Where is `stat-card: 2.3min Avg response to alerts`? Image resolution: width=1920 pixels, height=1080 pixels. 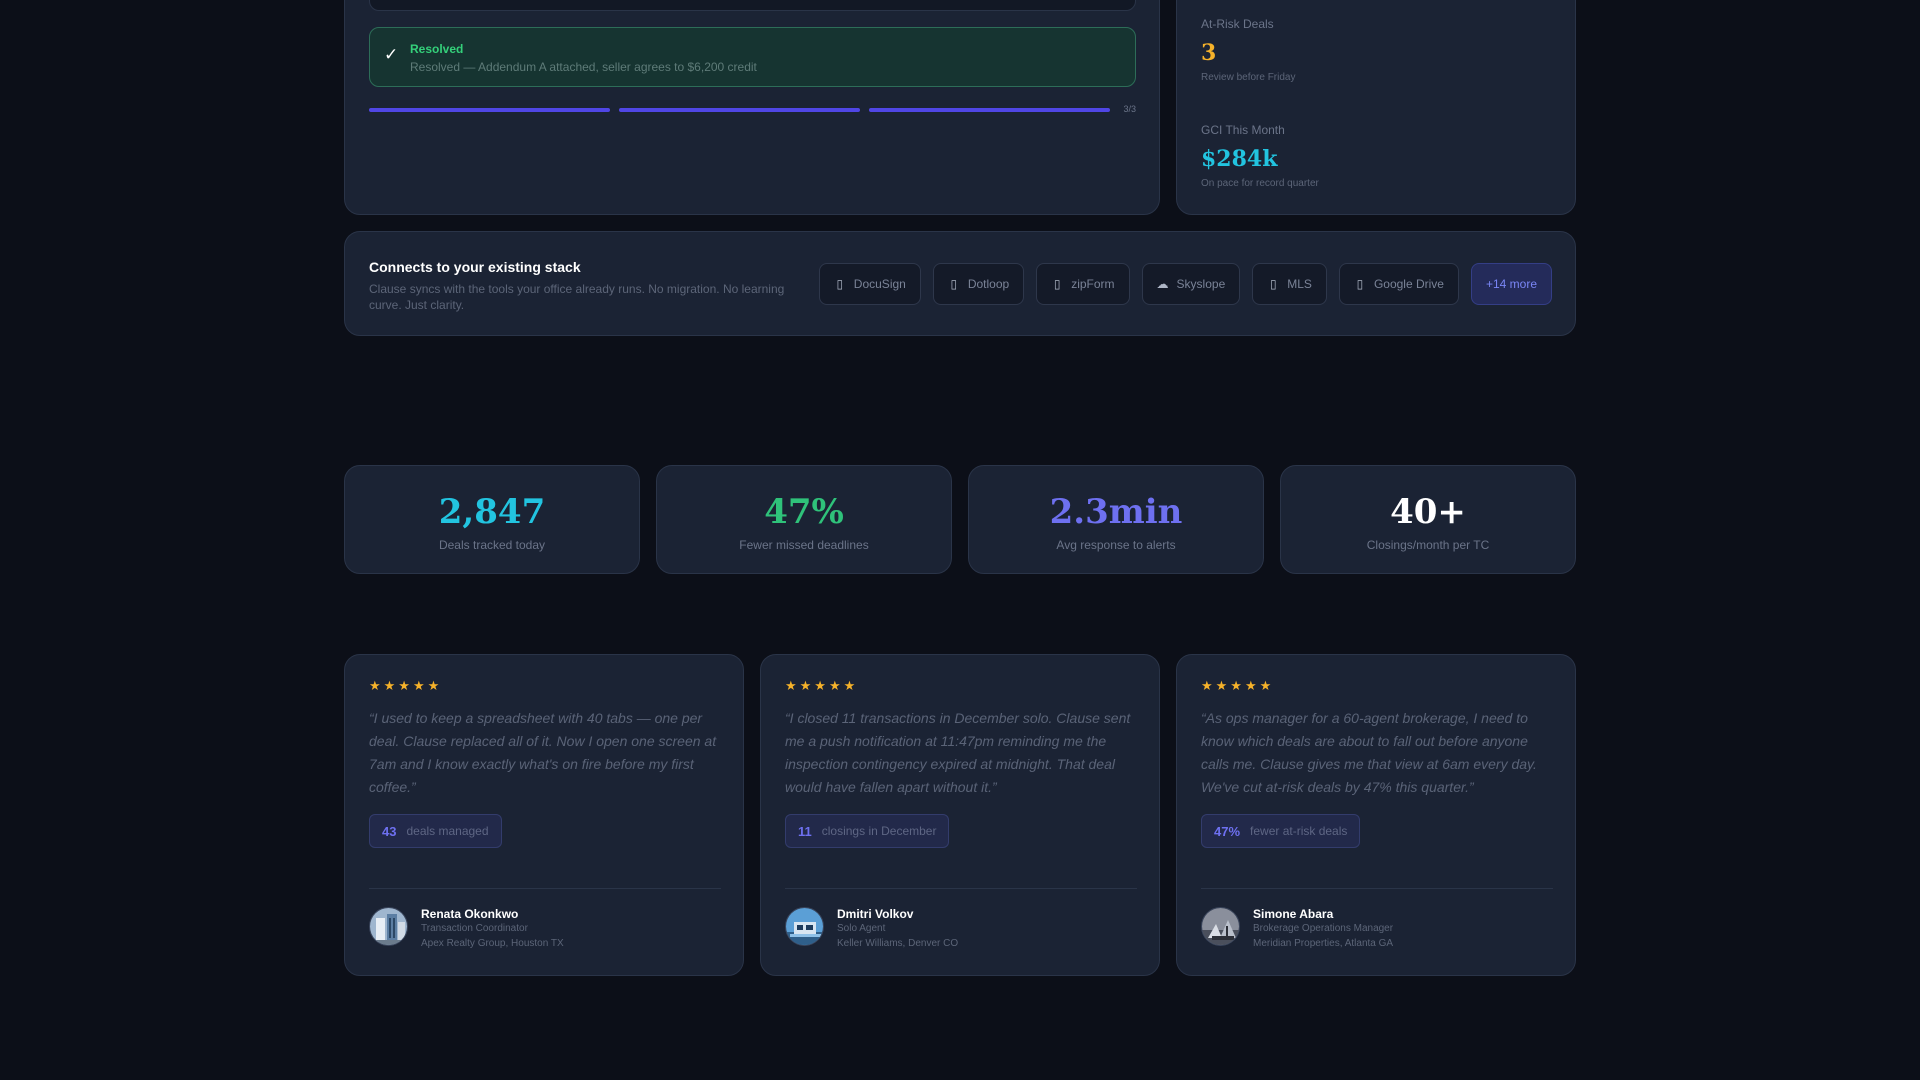
stat-card: 2.3min Avg response to alerts is located at coordinates (1116, 519).